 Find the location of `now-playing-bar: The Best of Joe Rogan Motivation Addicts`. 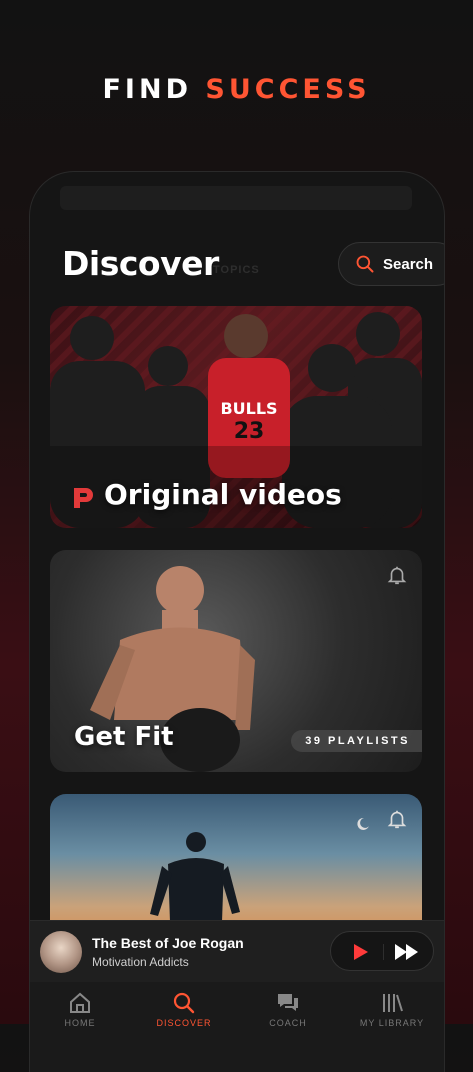

now-playing-bar: The Best of Joe Rogan Motivation Addicts is located at coordinates (237, 951).